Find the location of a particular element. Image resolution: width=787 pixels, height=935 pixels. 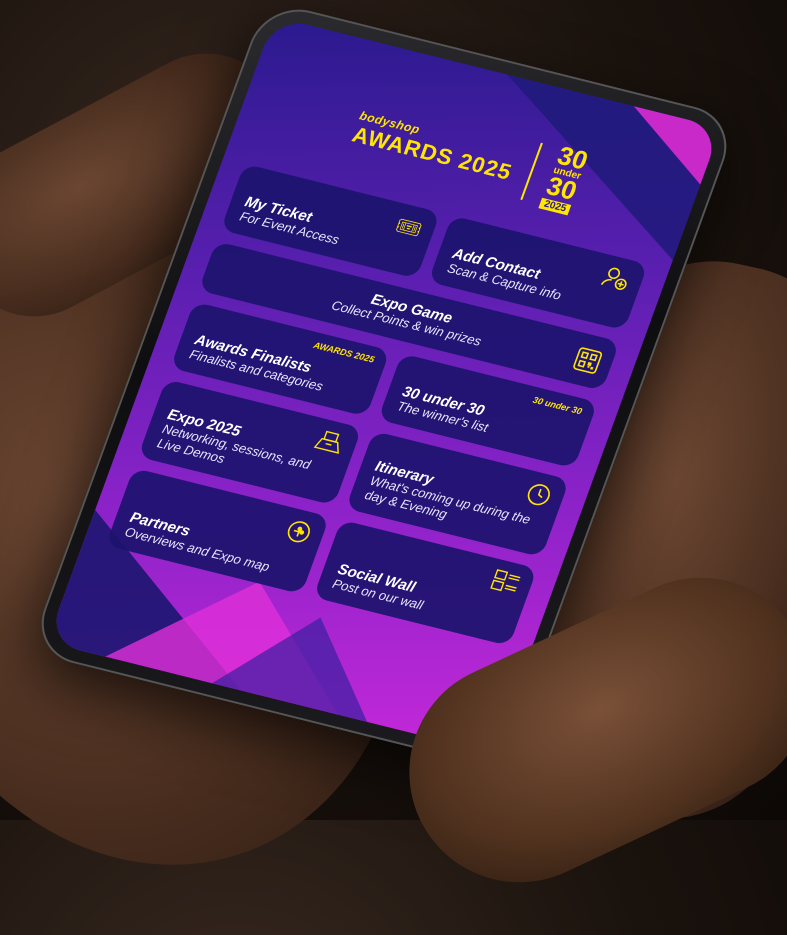

gallery-icon is located at coordinates (504, 585).